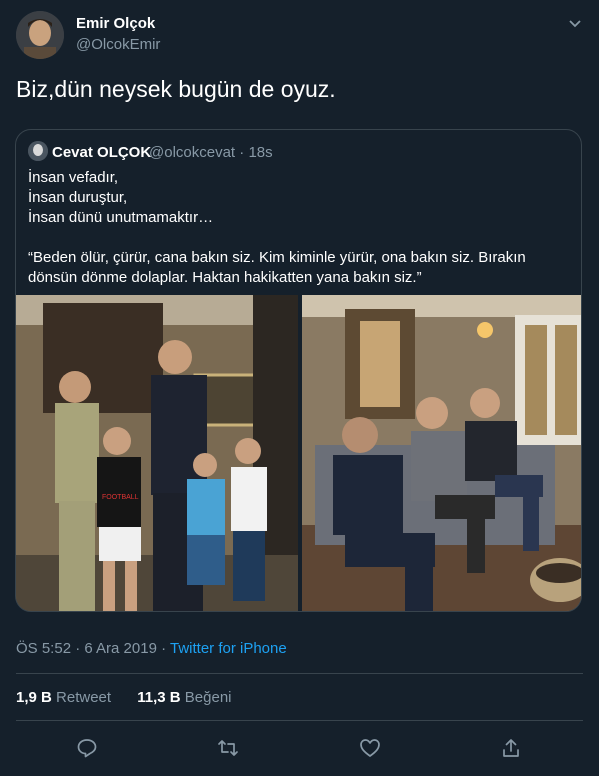 This screenshot has height=776, width=599. I want to click on author-name: Emir Olçok, so click(115, 23).